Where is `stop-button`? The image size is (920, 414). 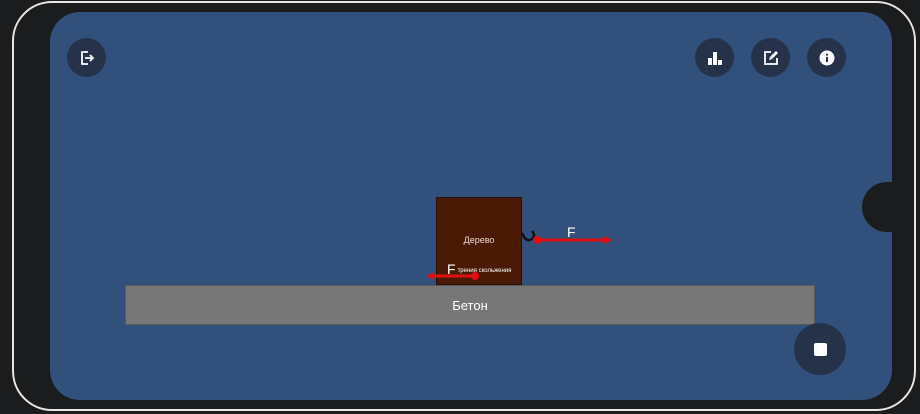 stop-button is located at coordinates (820, 349).